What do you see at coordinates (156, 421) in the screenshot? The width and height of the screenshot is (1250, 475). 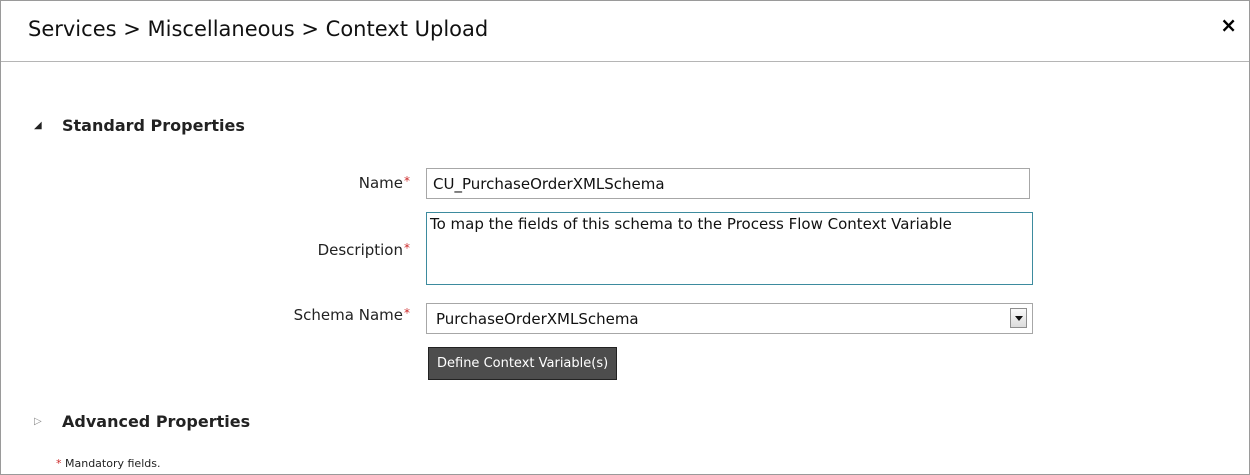 I see `advanced-properties-label: Advanced Properties` at bounding box center [156, 421].